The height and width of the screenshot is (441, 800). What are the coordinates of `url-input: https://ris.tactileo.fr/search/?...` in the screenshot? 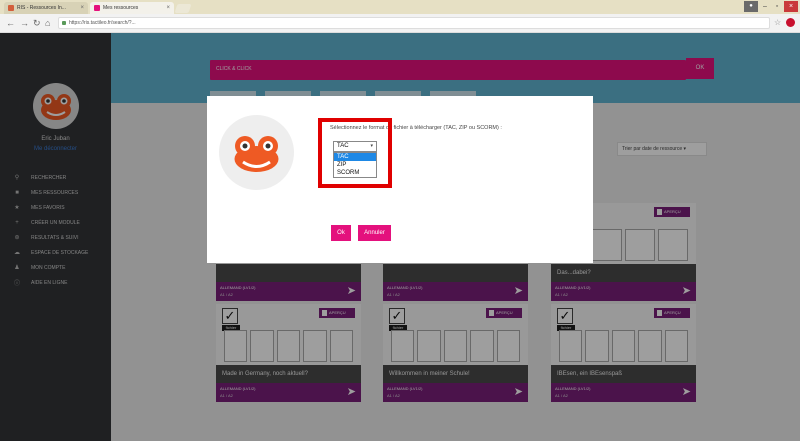 It's located at (414, 23).